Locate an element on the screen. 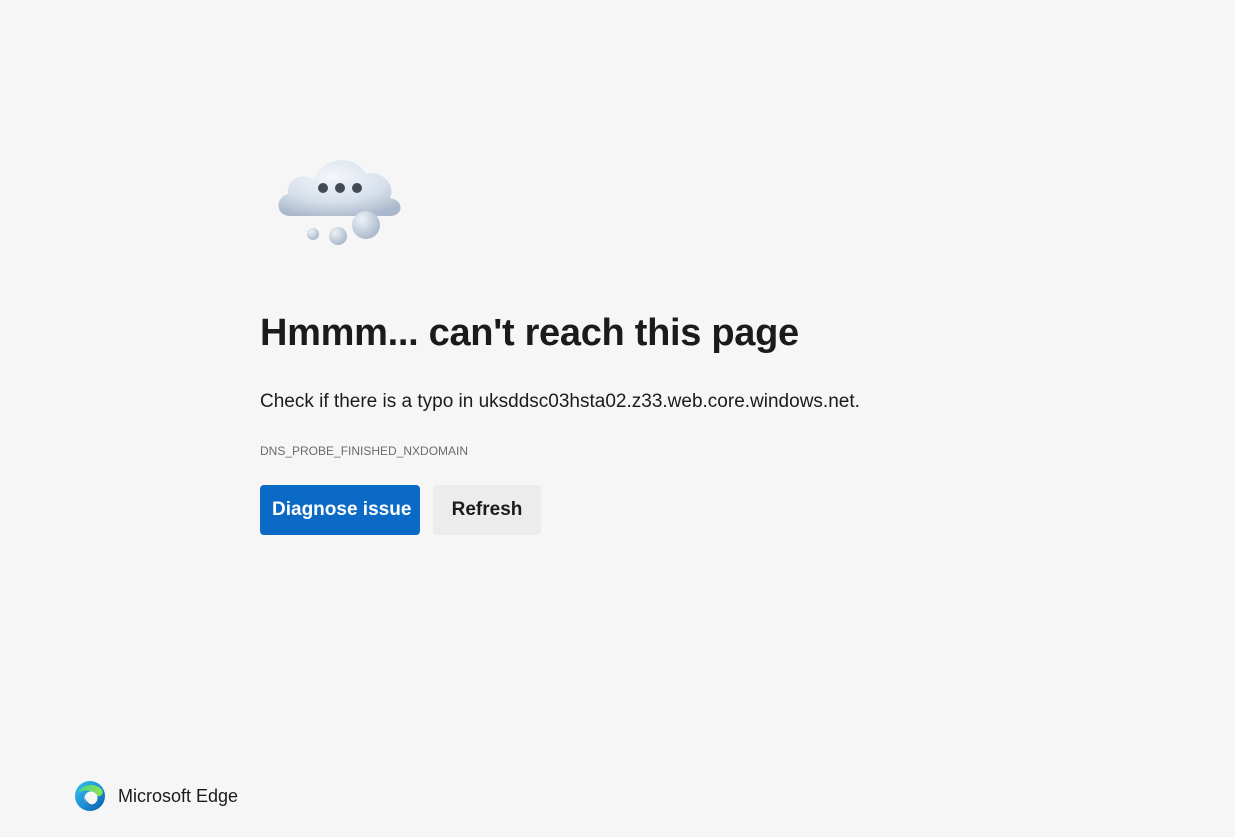 This screenshot has height=837, width=1235. edge-logo-icon is located at coordinates (90, 796).